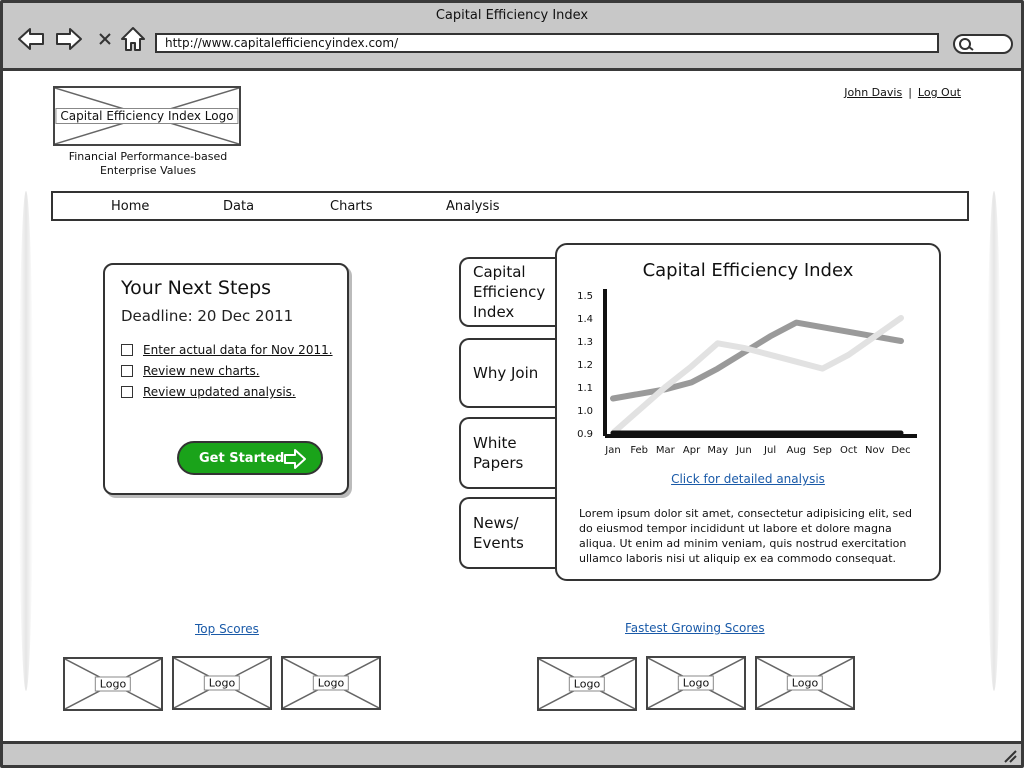 This screenshot has width=1024, height=768. What do you see at coordinates (473, 206) in the screenshot?
I see `nav-analysis: Analysis` at bounding box center [473, 206].